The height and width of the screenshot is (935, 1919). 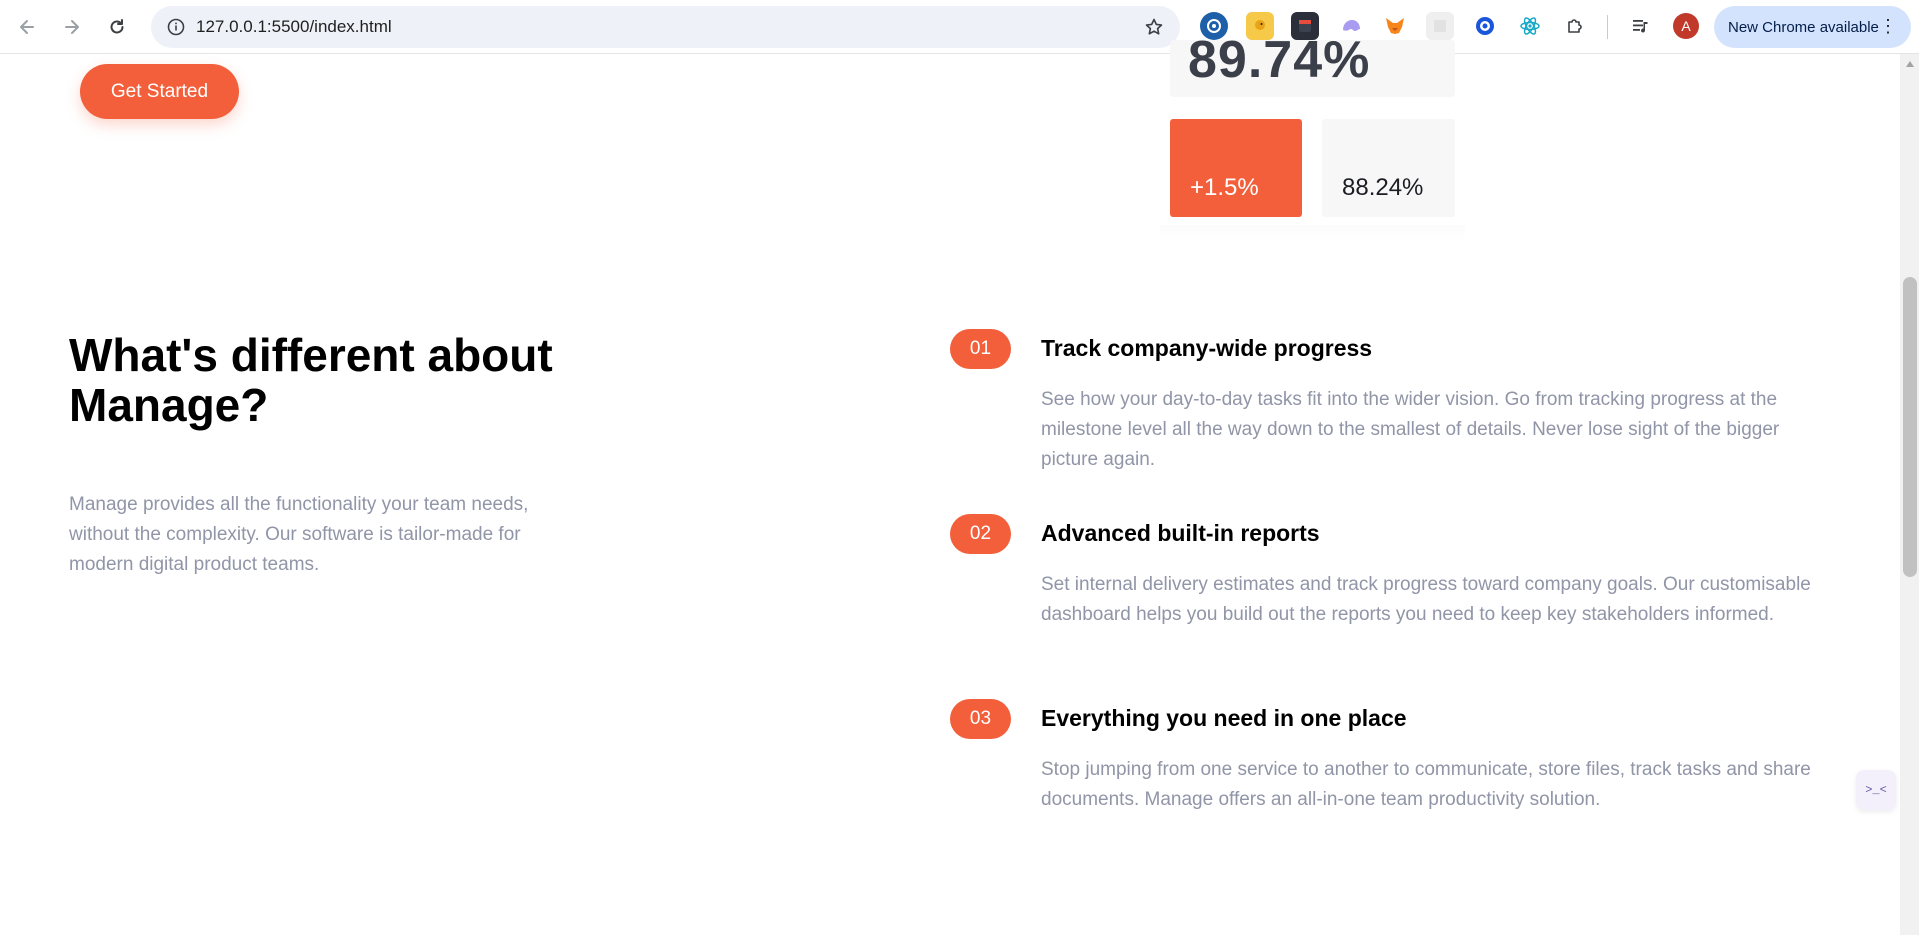 What do you see at coordinates (1305, 26) in the screenshot?
I see `dark-app-icon` at bounding box center [1305, 26].